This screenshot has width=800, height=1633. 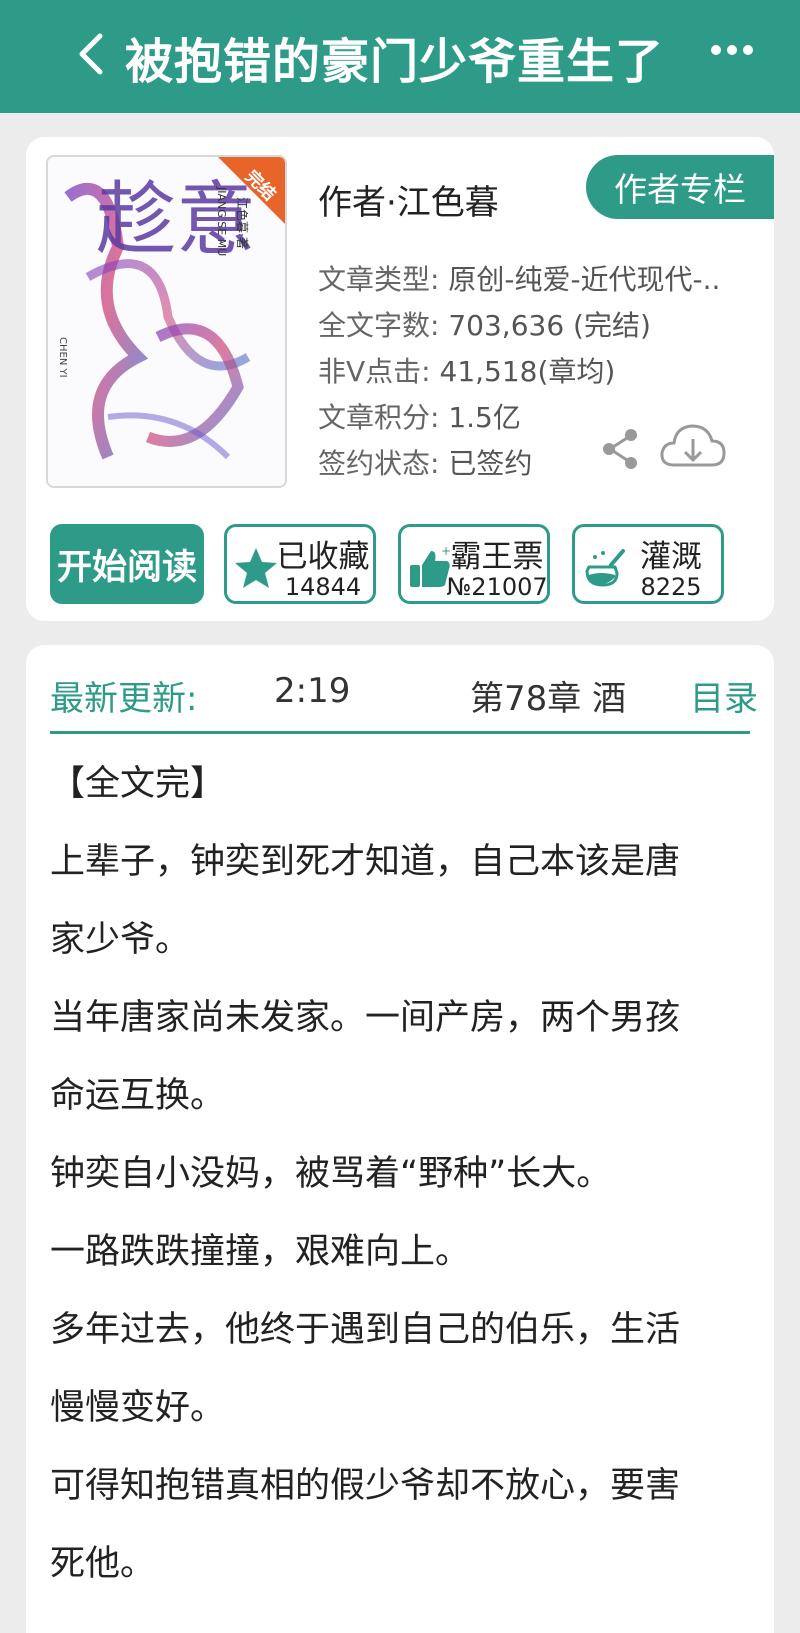 I want to click on table-of-contents-link: 目录, so click(x=724, y=695).